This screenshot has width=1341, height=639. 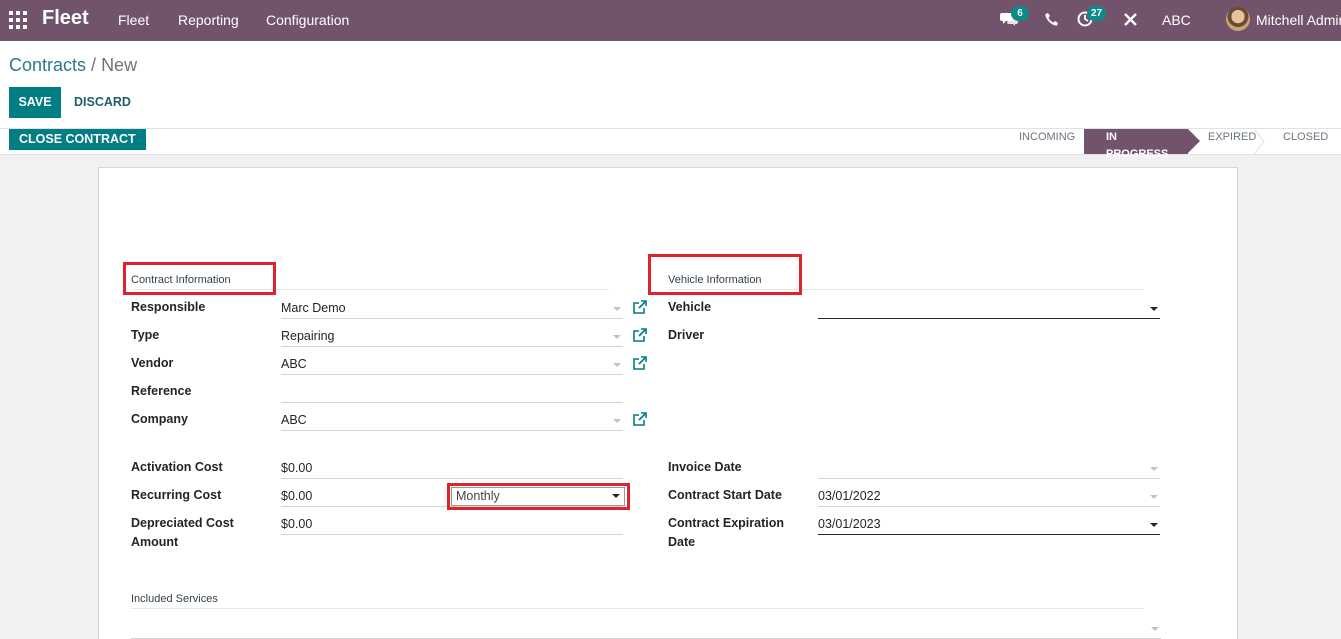 I want to click on invoice-date-field, so click(x=989, y=469).